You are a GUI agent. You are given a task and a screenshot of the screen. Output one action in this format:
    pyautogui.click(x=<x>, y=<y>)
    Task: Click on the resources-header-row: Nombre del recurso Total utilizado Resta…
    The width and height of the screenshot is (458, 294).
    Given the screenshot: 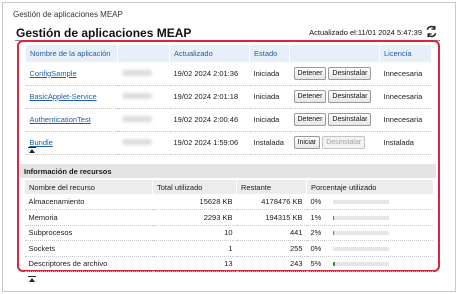 What is the action you would take?
    pyautogui.click(x=228, y=187)
    